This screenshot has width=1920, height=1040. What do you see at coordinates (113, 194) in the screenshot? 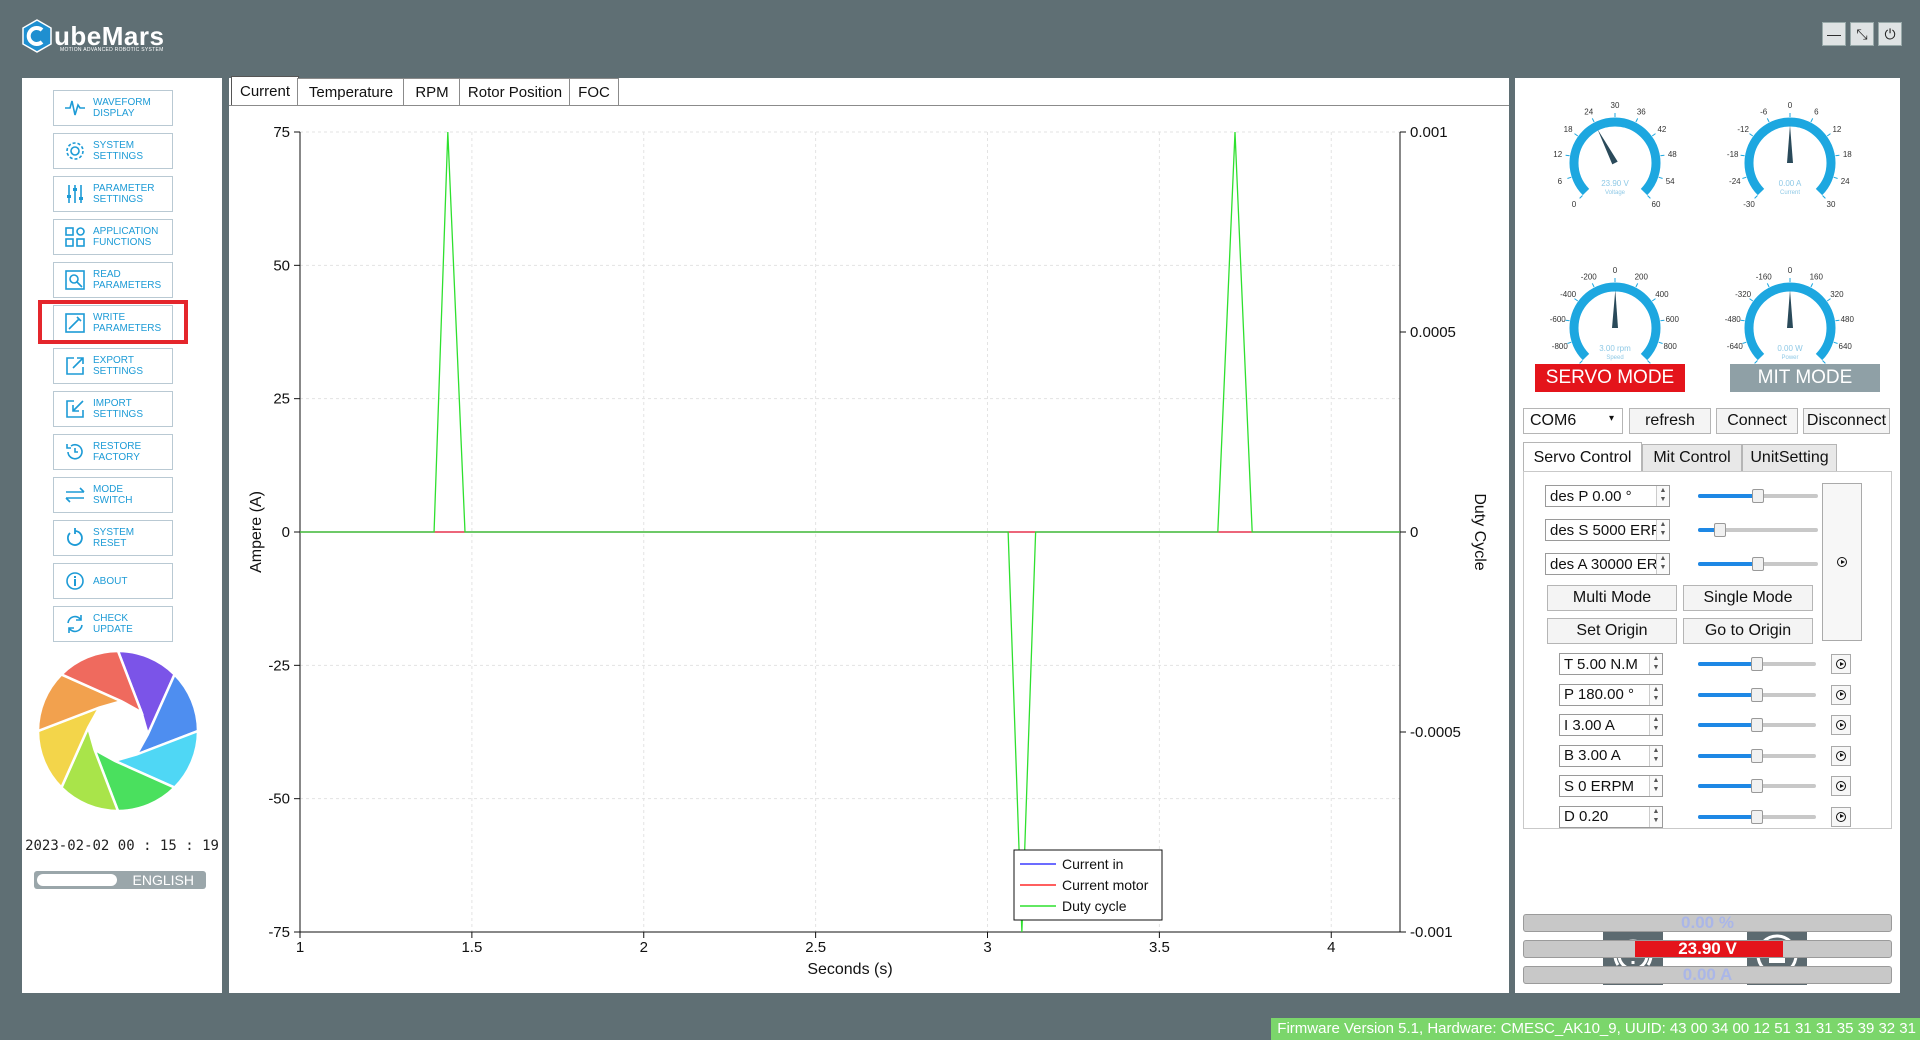
I see `sidebar-item-parameter-settings: PARAMETER SETTINGS` at bounding box center [113, 194].